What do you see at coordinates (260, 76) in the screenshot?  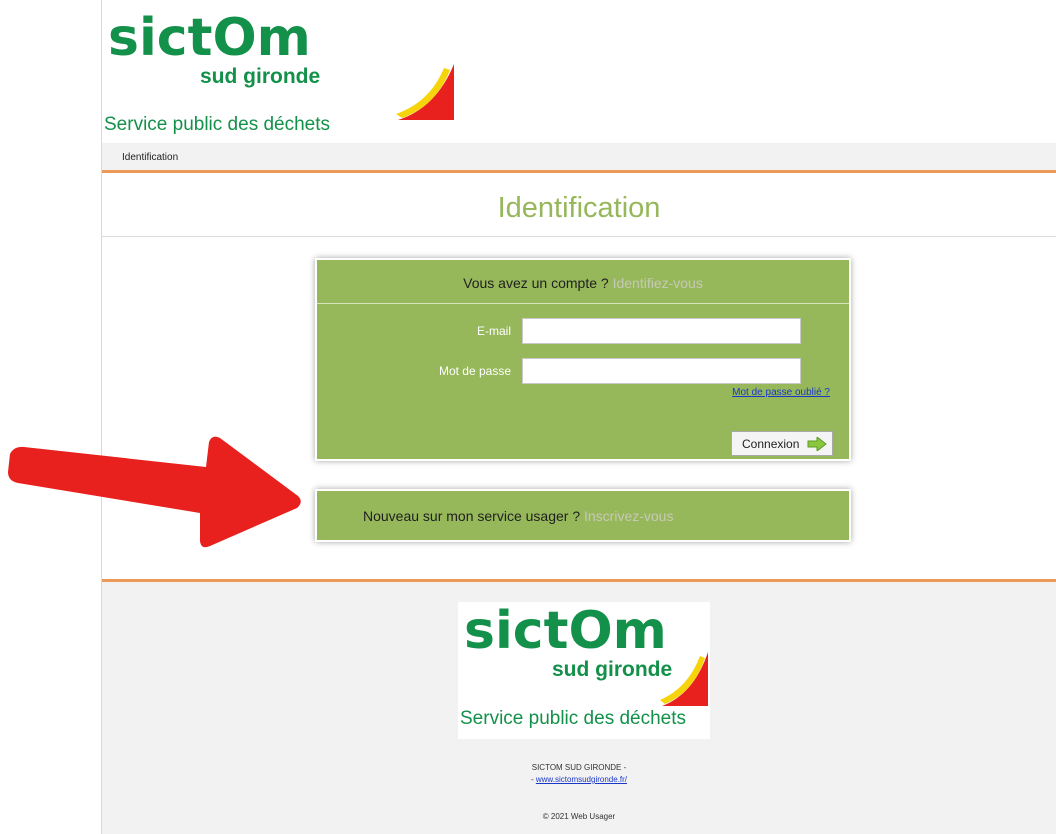 I see `logo-subtitle: sud gironde` at bounding box center [260, 76].